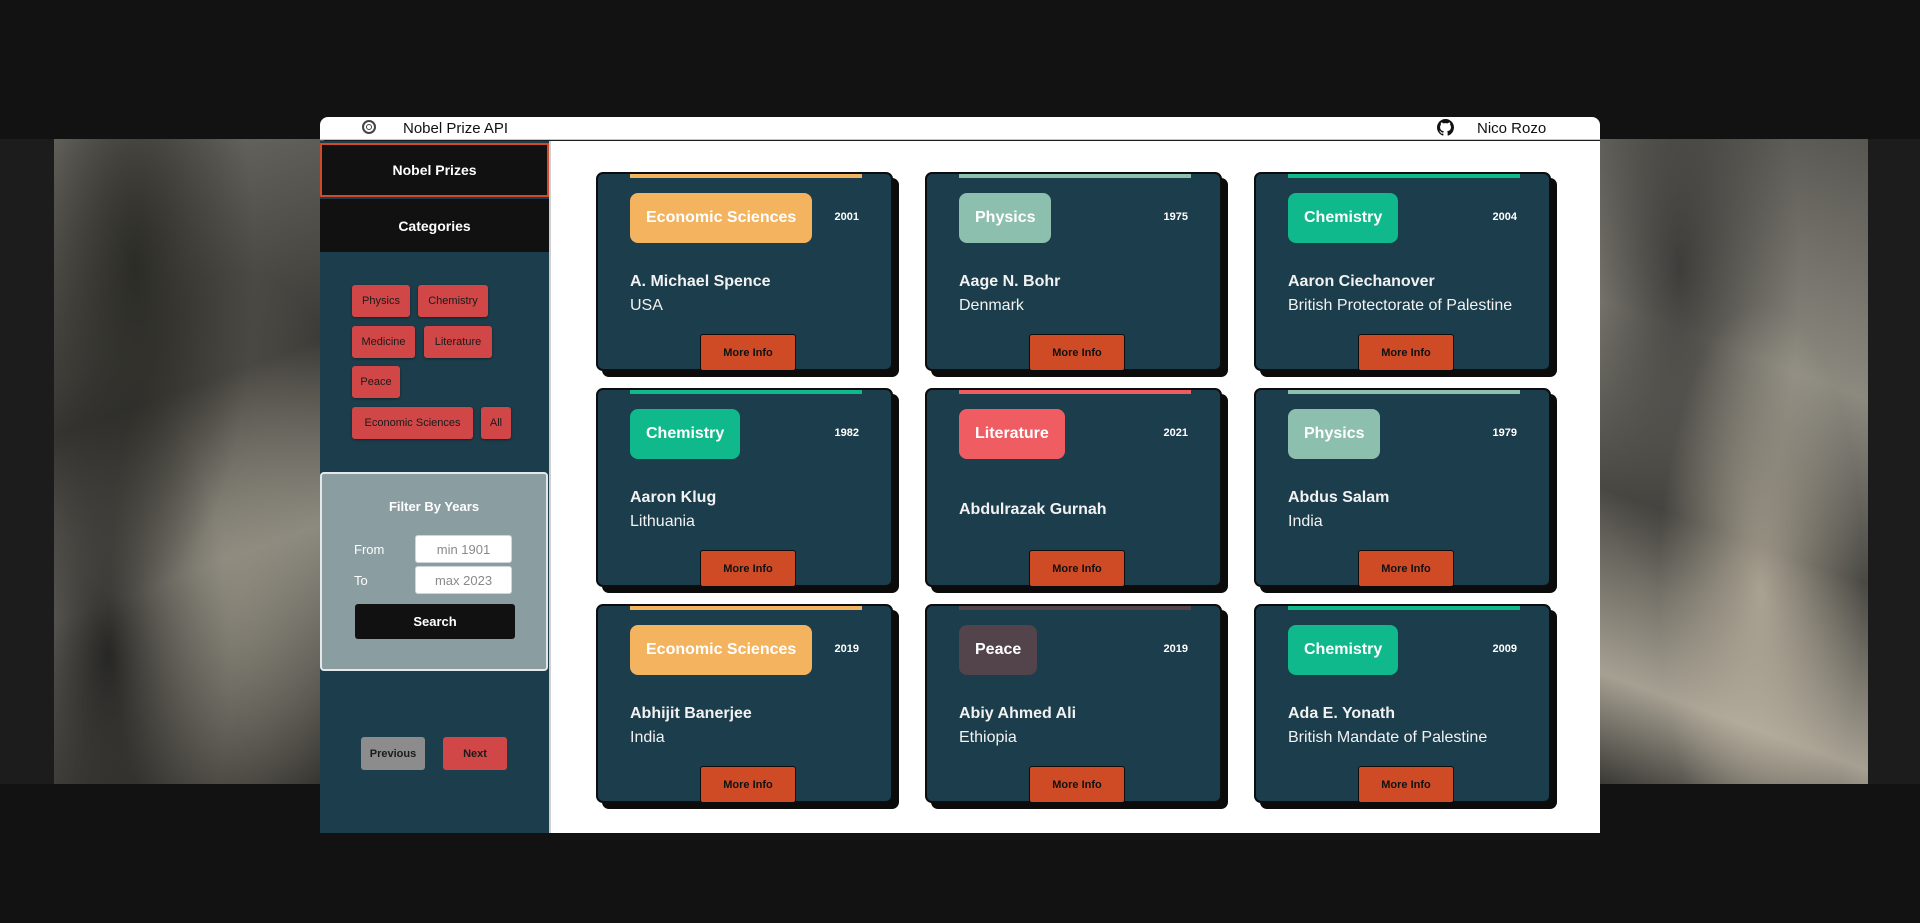  I want to click on prize-year: 1982, so click(846, 433).